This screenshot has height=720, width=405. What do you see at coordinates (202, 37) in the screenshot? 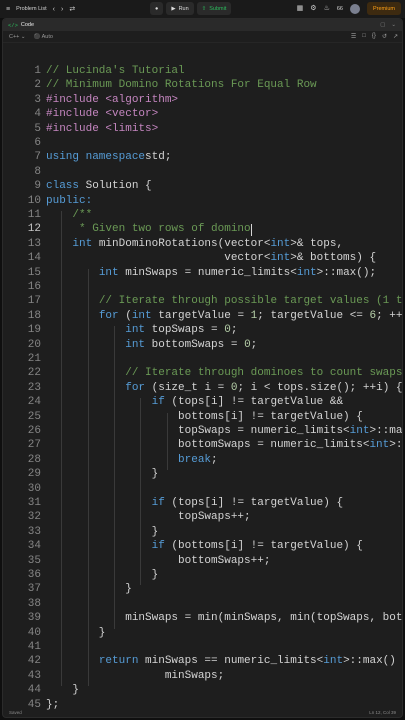
I see `editor-toolbar: C++ ⌄ ⚫ Auto ☰ □ {} ↺ ↗` at bounding box center [202, 37].